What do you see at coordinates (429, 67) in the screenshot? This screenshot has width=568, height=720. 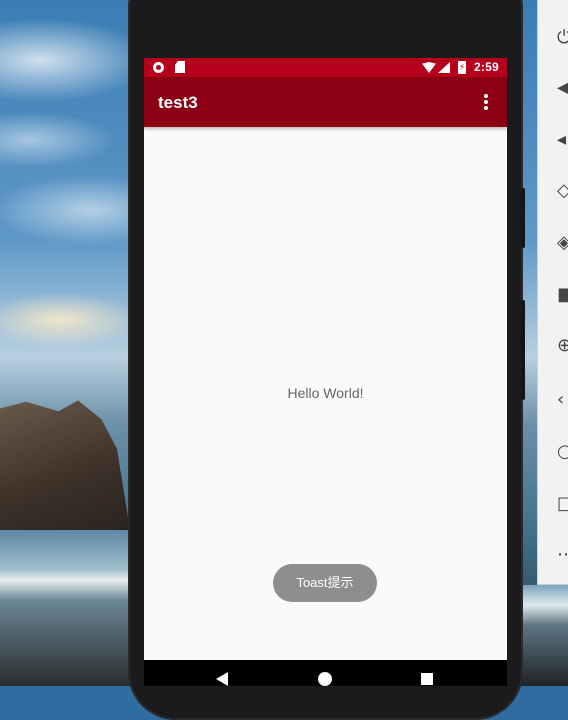 I see `wifi-icon` at bounding box center [429, 67].